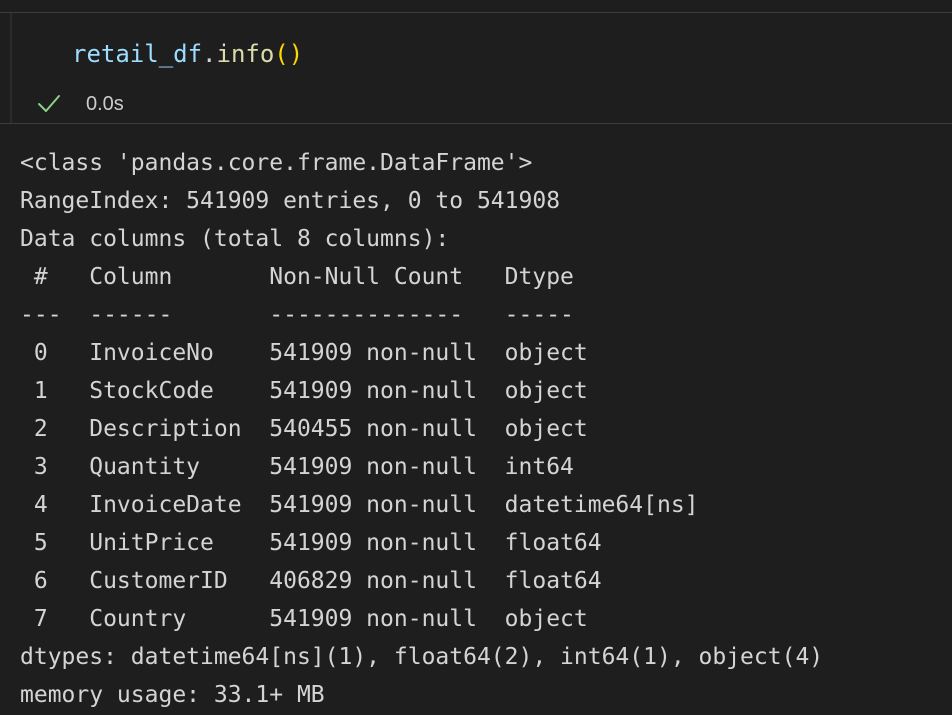 The image size is (952, 715). I want to click on output-line-row-6: 6 CustomerID 406829 non-null float64, so click(359, 581).